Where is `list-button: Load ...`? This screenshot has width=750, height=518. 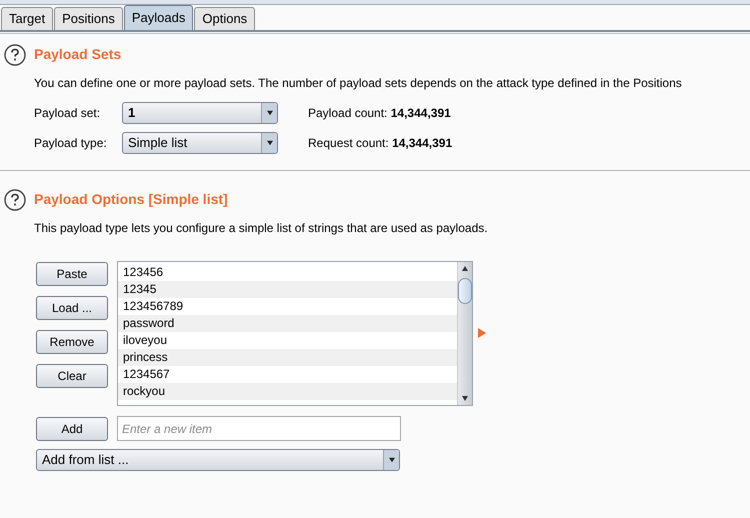 list-button: Load ... is located at coordinates (72, 308).